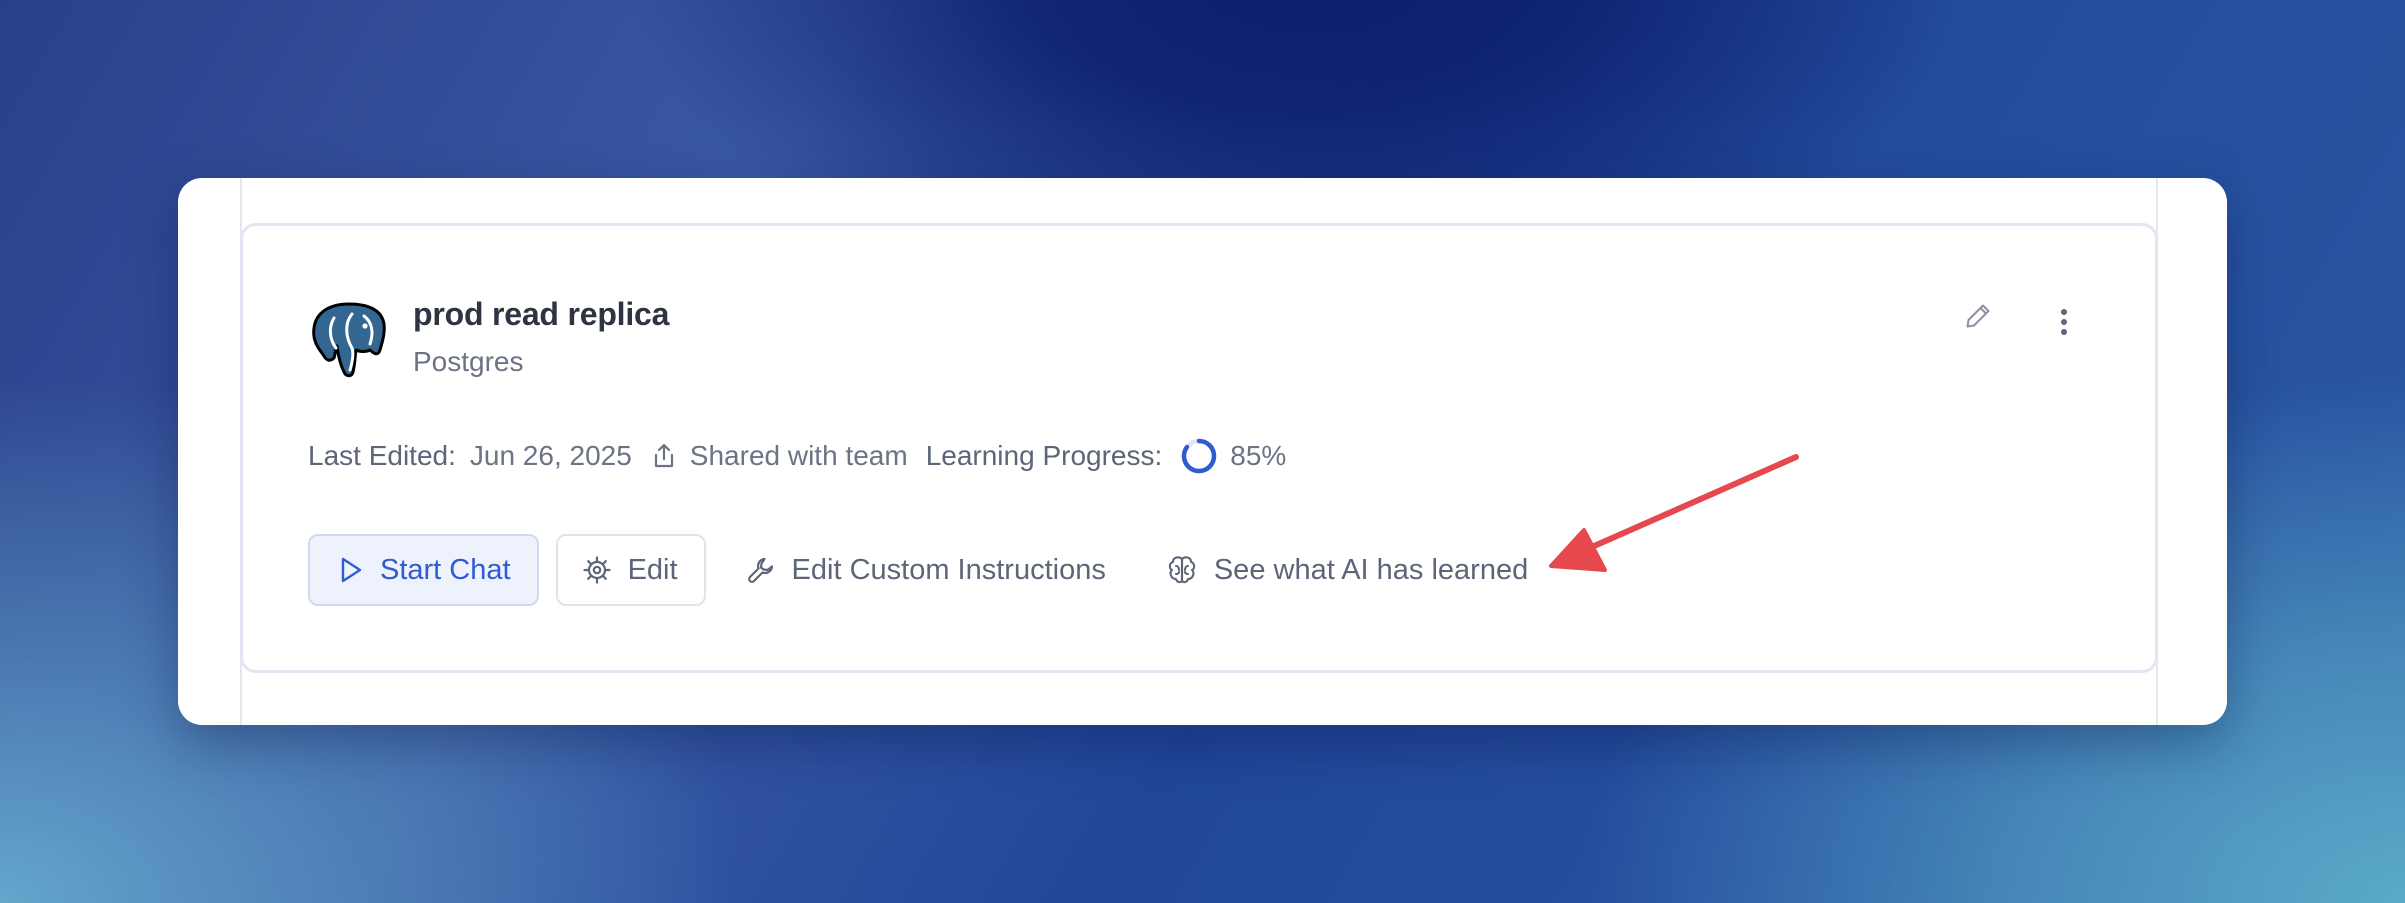 Image resolution: width=2405 pixels, height=903 pixels. Describe the element at coordinates (541, 314) in the screenshot. I see `connection-title: prod read replica` at that location.